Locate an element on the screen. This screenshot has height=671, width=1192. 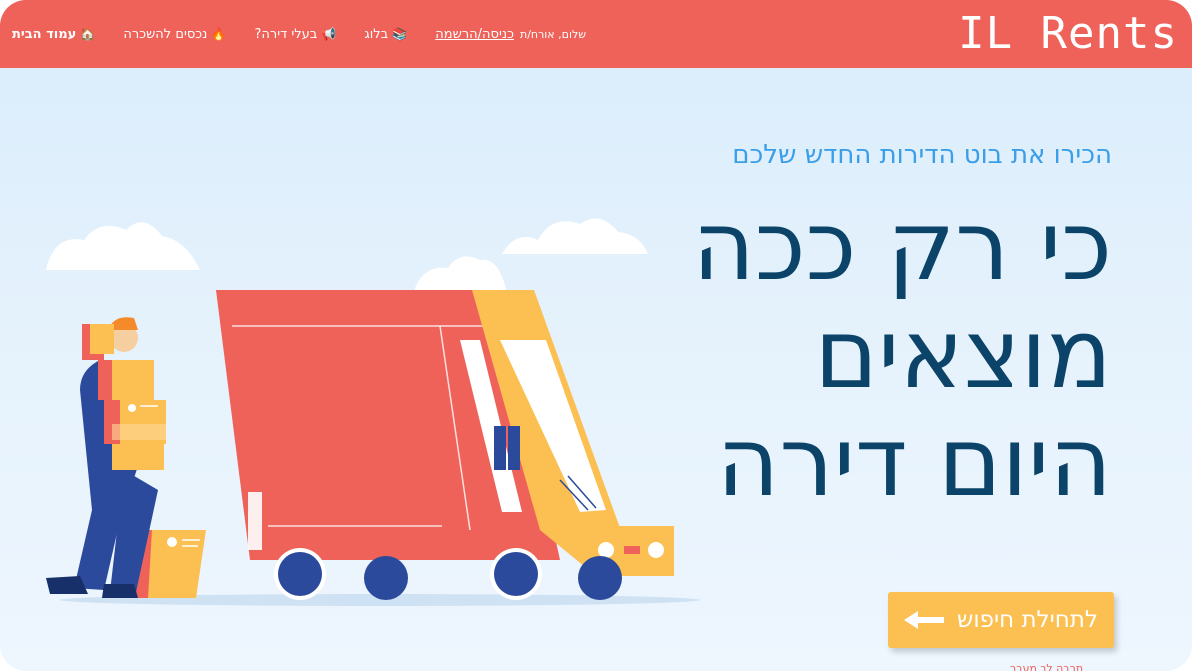
cloud-right is located at coordinates (575, 236).